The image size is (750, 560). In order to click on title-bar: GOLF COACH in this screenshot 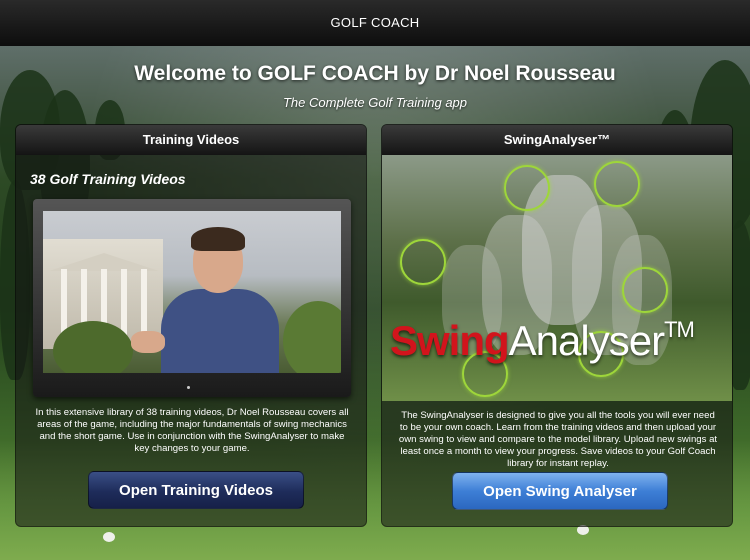, I will do `click(375, 23)`.